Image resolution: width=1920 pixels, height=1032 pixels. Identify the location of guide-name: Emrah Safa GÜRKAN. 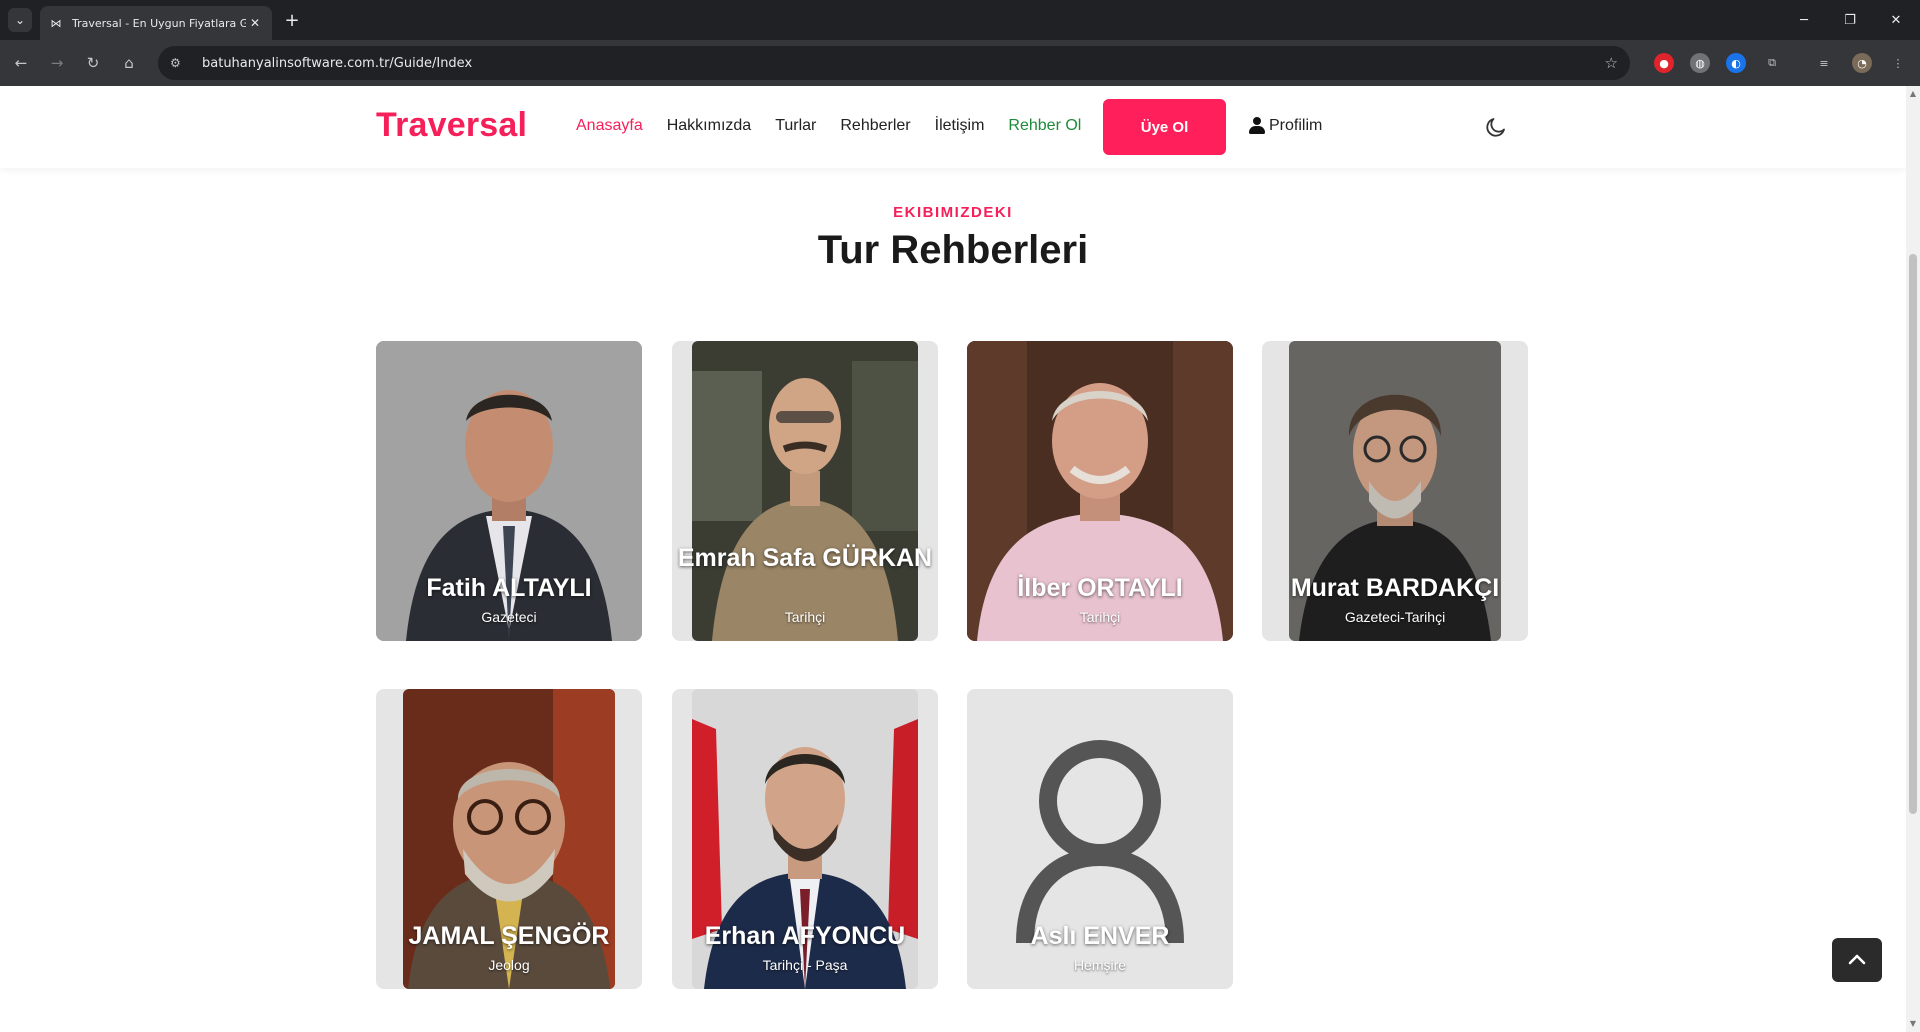
(805, 558).